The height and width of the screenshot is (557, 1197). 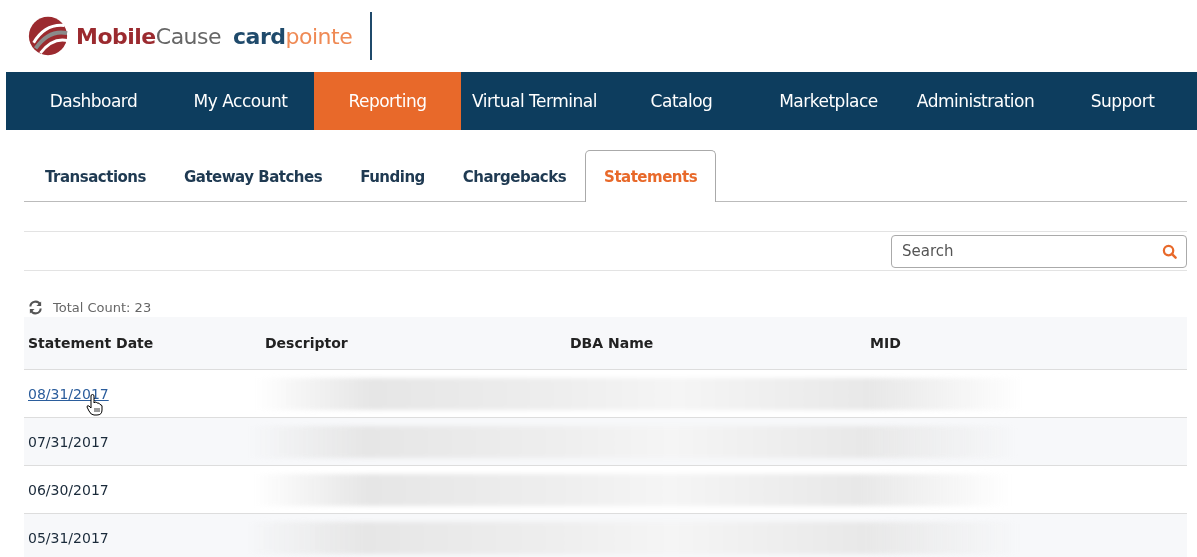 What do you see at coordinates (1169, 251) in the screenshot?
I see `search-icon` at bounding box center [1169, 251].